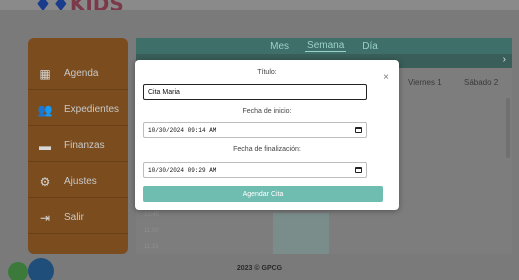 The image size is (519, 280). Describe the element at coordinates (267, 72) in the screenshot. I see `title-label: Título:` at that location.